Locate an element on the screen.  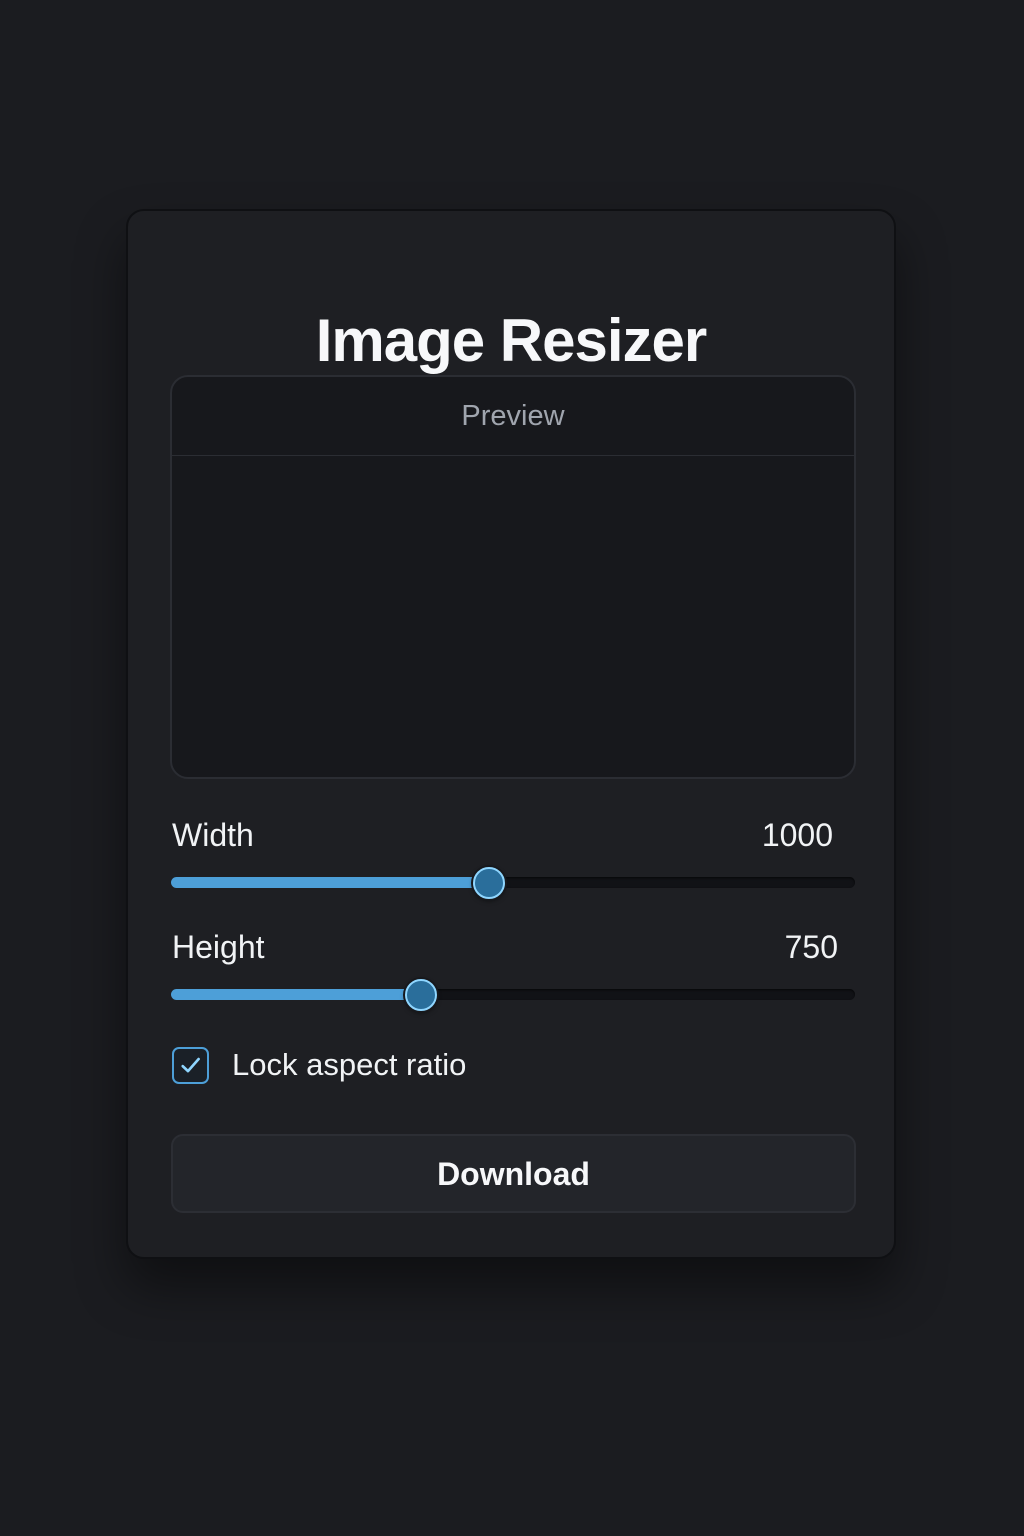
height-label: Height is located at coordinates (218, 947).